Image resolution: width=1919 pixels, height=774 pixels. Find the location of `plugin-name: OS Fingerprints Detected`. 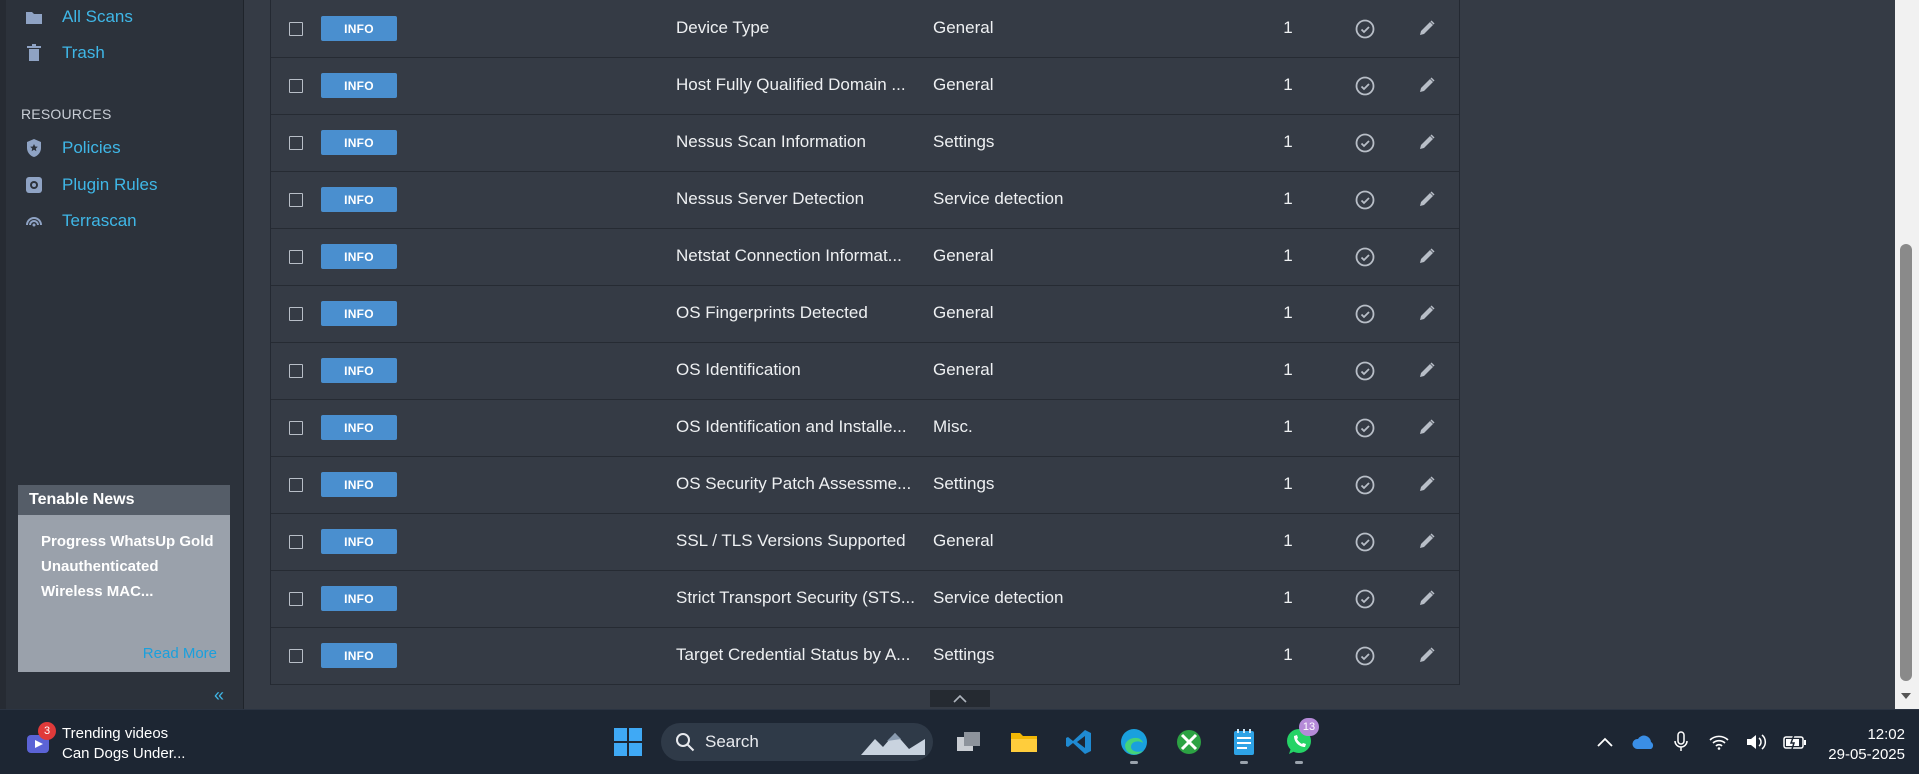

plugin-name: OS Fingerprints Detected is located at coordinates (772, 313).